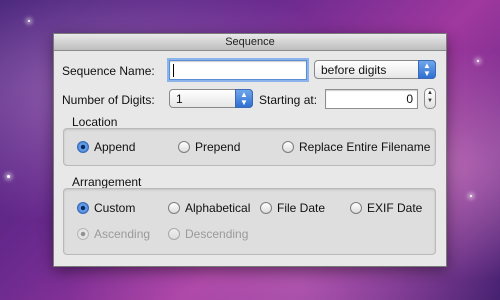  What do you see at coordinates (107, 182) in the screenshot?
I see `arrangement-group-title: Arrangement` at bounding box center [107, 182].